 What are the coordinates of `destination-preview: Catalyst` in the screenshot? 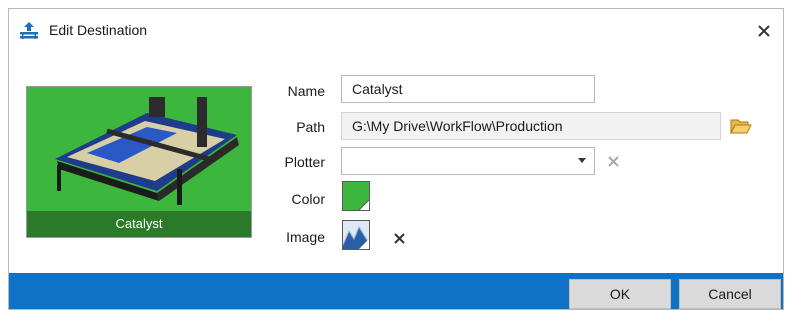 It's located at (139, 162).